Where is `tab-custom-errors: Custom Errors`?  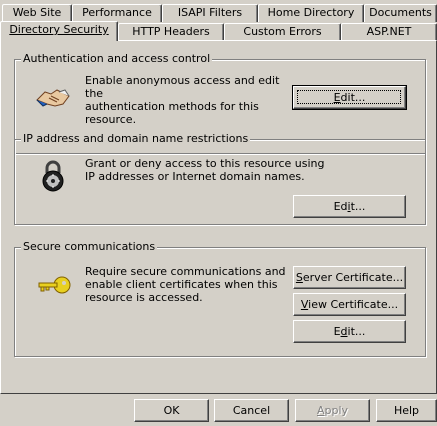 tab-custom-errors: Custom Errors is located at coordinates (282, 32).